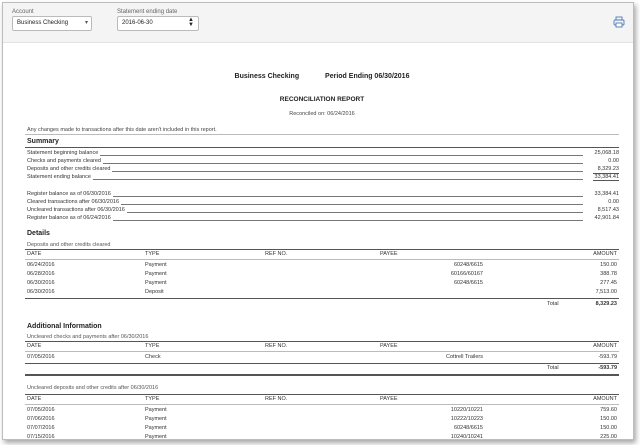  What do you see at coordinates (69, 245) in the screenshot?
I see `deposits-subheading: Deposits and other credits cleared` at bounding box center [69, 245].